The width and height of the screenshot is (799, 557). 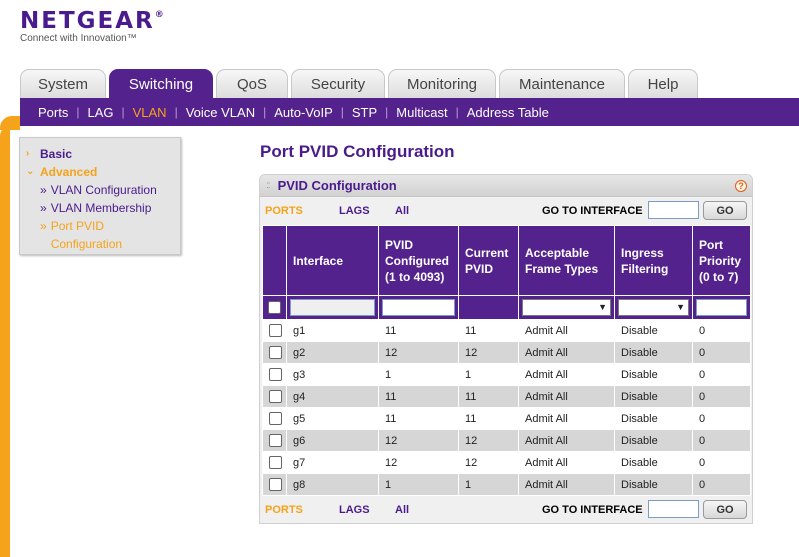 I want to click on header-pvid-configured: PVID Configured (1 to 4093), so click(x=418, y=260).